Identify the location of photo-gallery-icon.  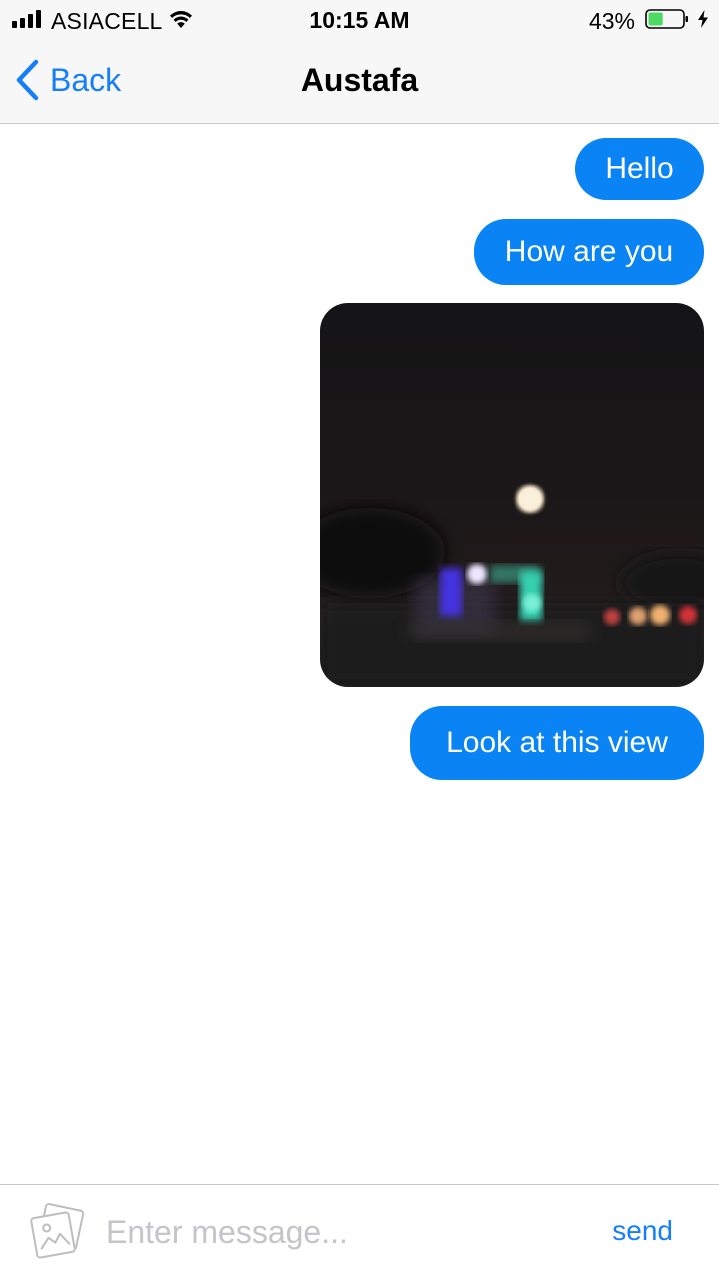
(58, 1232).